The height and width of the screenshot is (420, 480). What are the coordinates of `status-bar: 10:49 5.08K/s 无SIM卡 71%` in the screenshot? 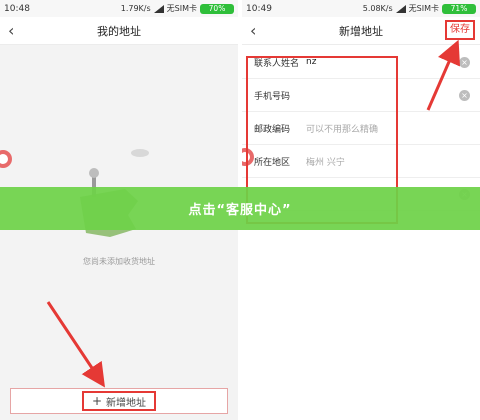 It's located at (361, 8).